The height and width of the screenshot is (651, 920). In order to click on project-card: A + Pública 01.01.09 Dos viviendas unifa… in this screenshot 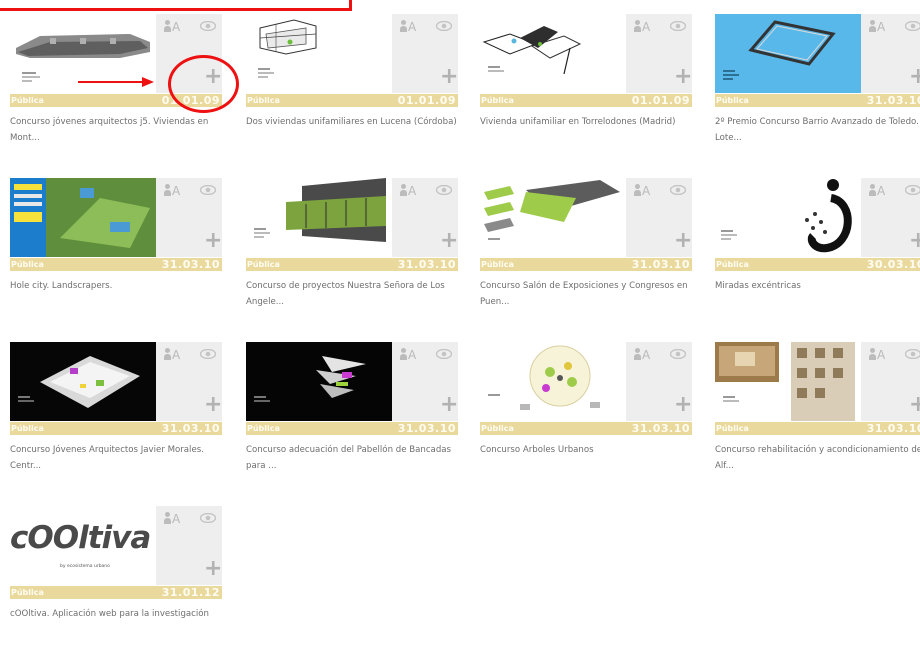, I will do `click(352, 86)`.